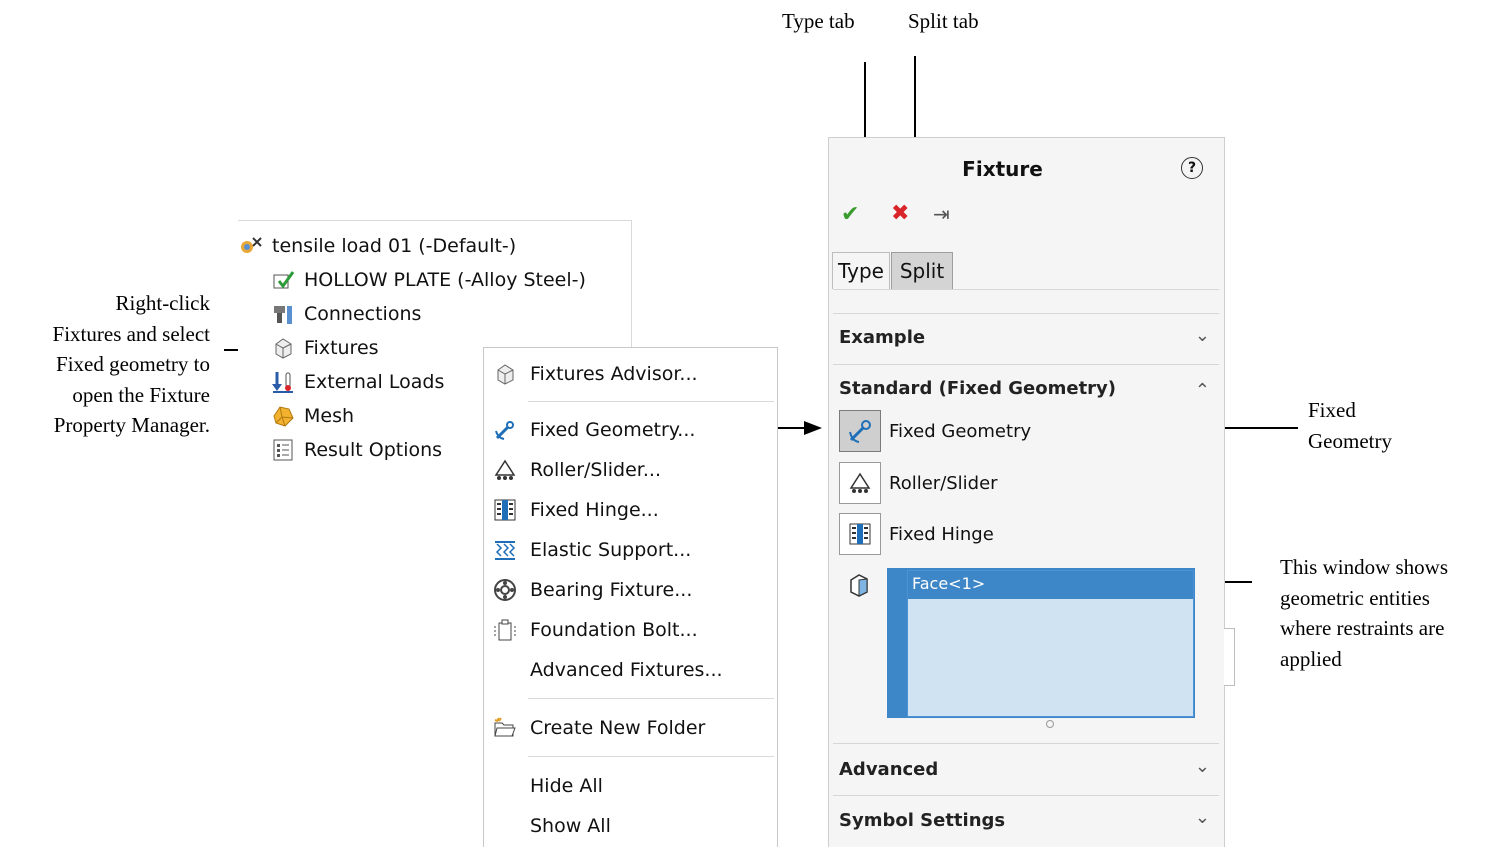 The image size is (1512, 847). Describe the element at coordinates (505, 630) in the screenshot. I see `foundation-bolt-icon` at that location.